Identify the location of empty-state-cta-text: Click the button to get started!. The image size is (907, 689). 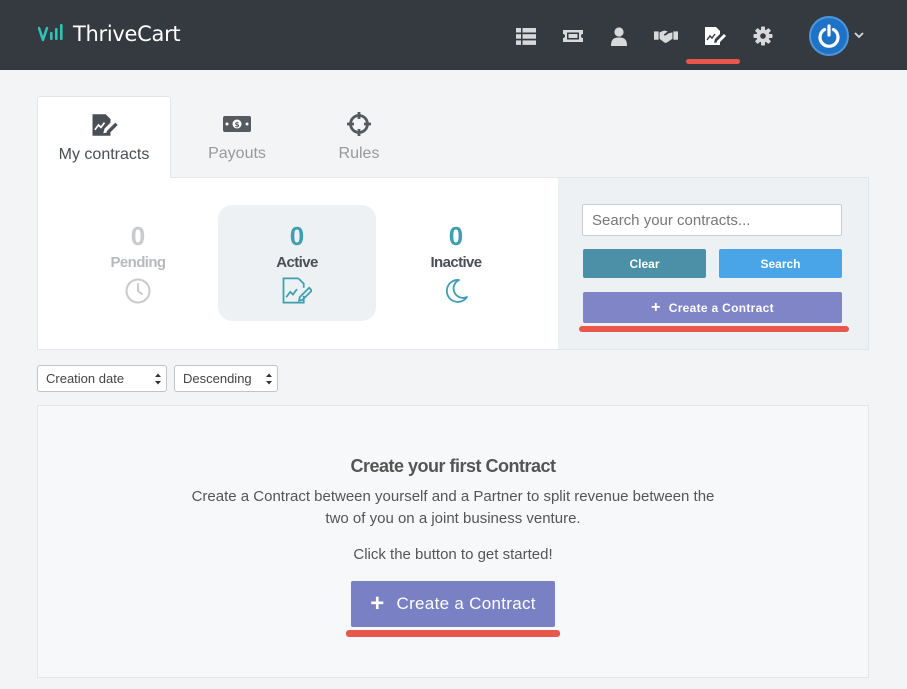
(453, 554).